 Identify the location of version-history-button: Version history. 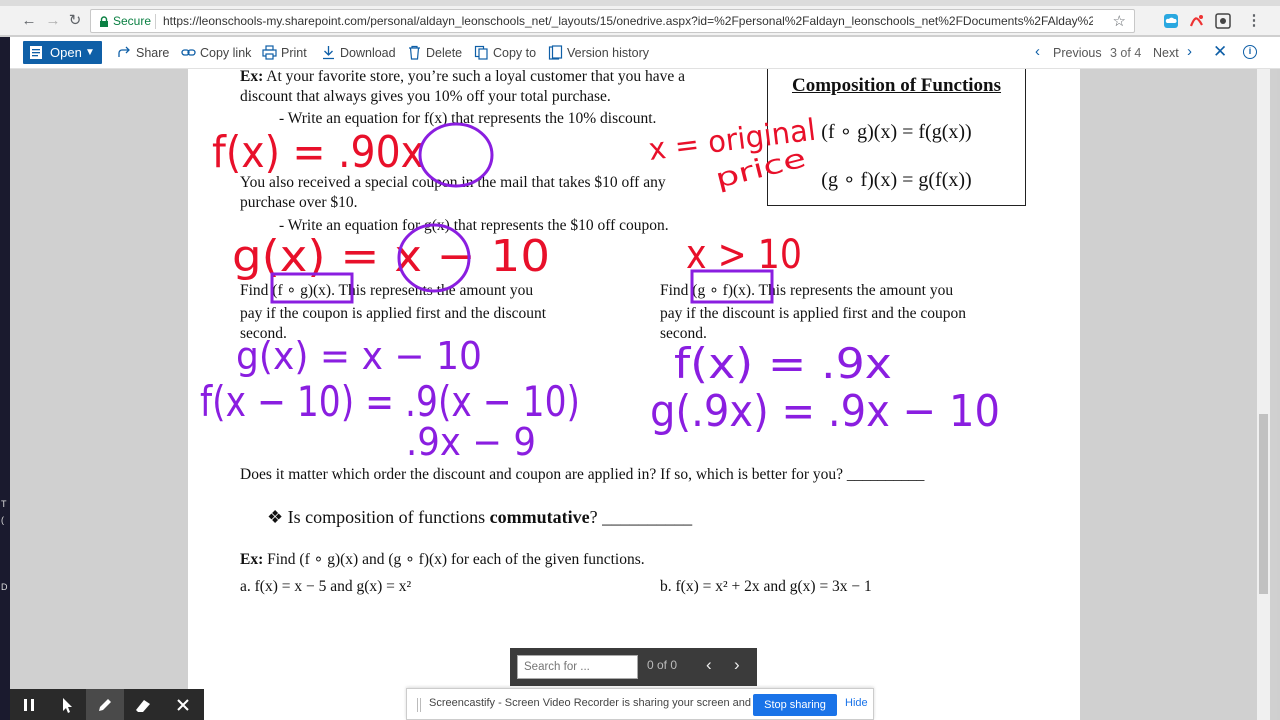
(598, 53).